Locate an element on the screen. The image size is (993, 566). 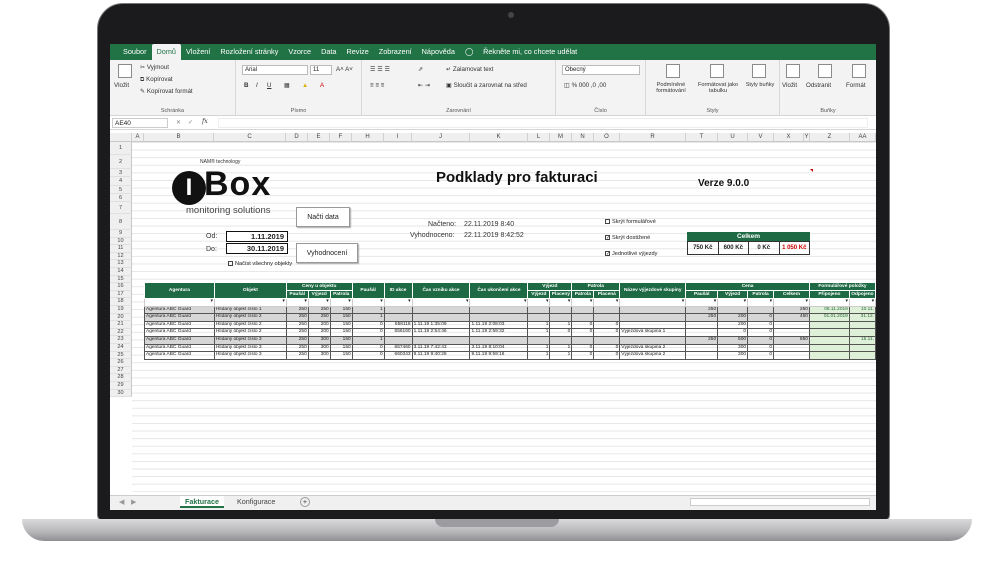
tab-scroll-right-icon: ▶ is located at coordinates (134, 502).